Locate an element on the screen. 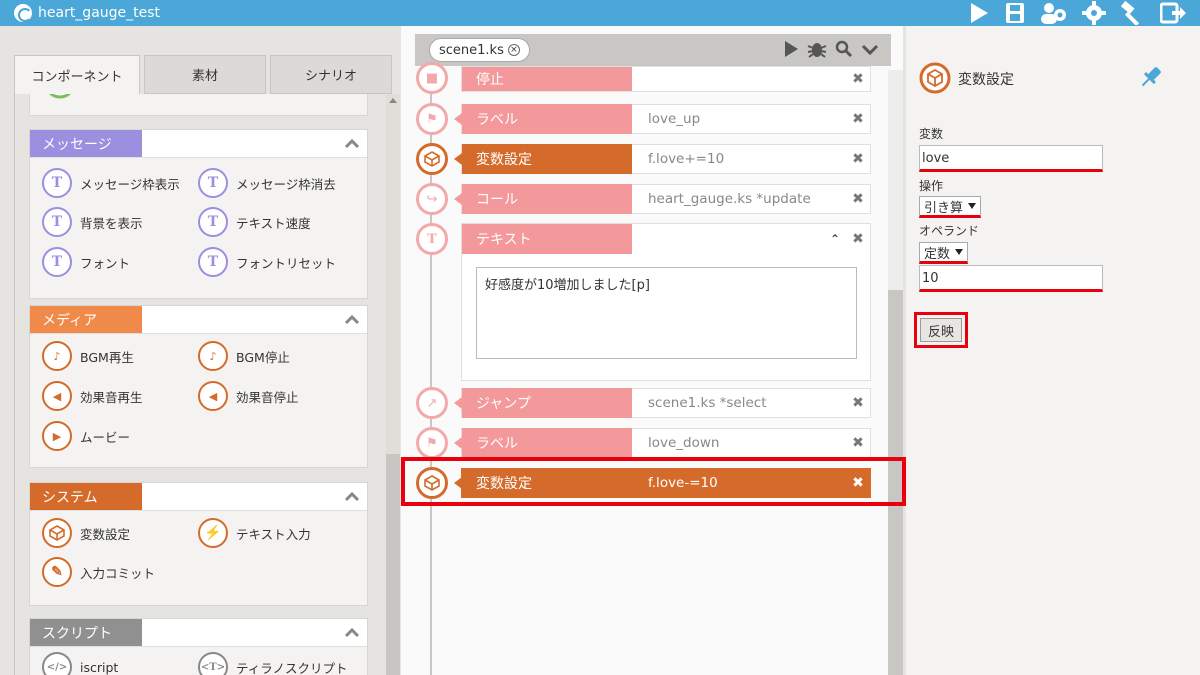 The image size is (1200, 675). group-script: スクリプト </> iscript <T> ティラノスクリプト is located at coordinates (198, 646).